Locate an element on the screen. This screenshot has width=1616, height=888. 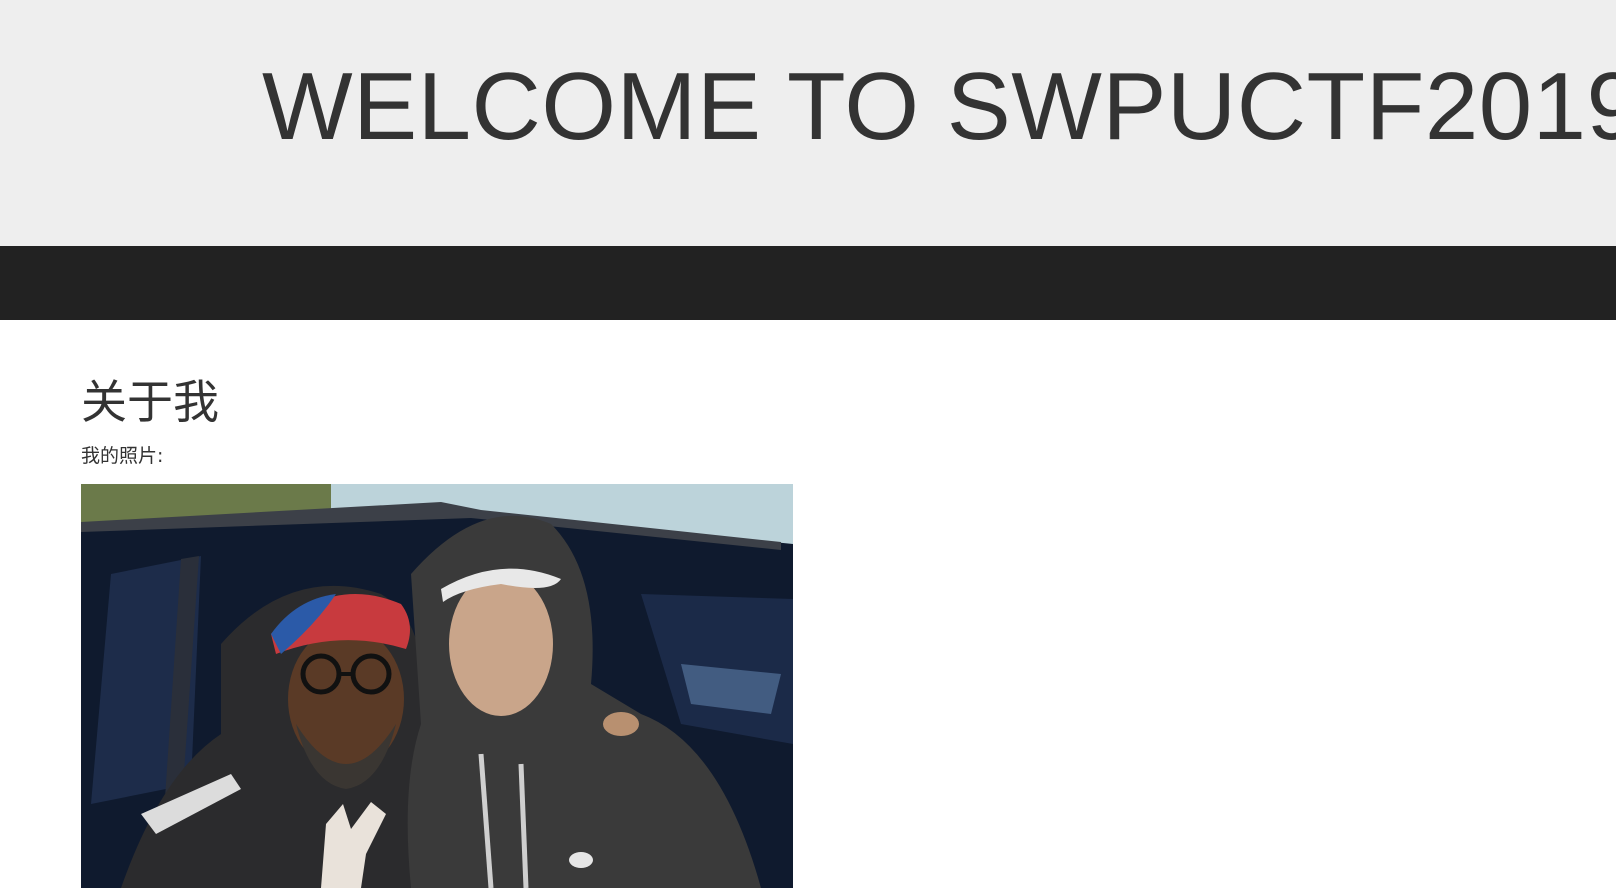
photo-label: 我的照片: is located at coordinates (122, 456).